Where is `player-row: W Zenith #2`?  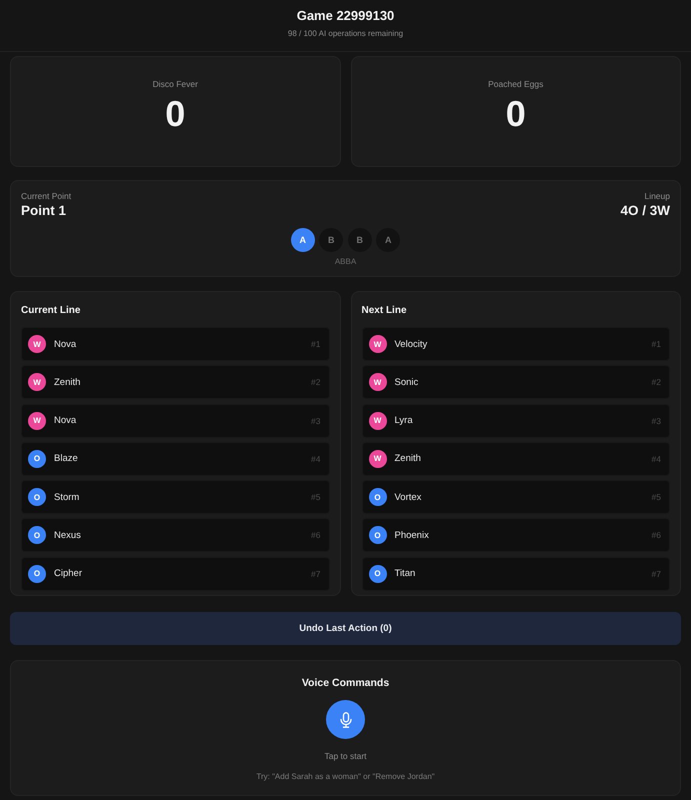
player-row: W Zenith #2 is located at coordinates (175, 382).